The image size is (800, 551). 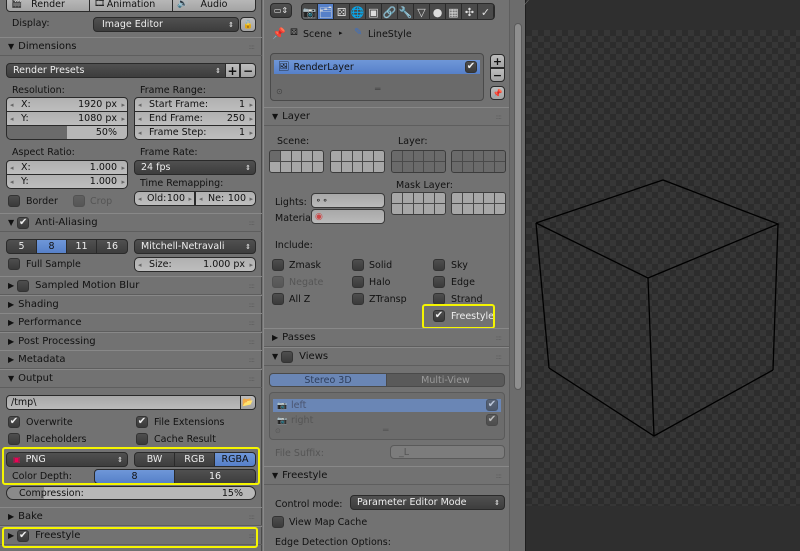 I want to click on tab-constraints: 🔗, so click(x=390, y=11).